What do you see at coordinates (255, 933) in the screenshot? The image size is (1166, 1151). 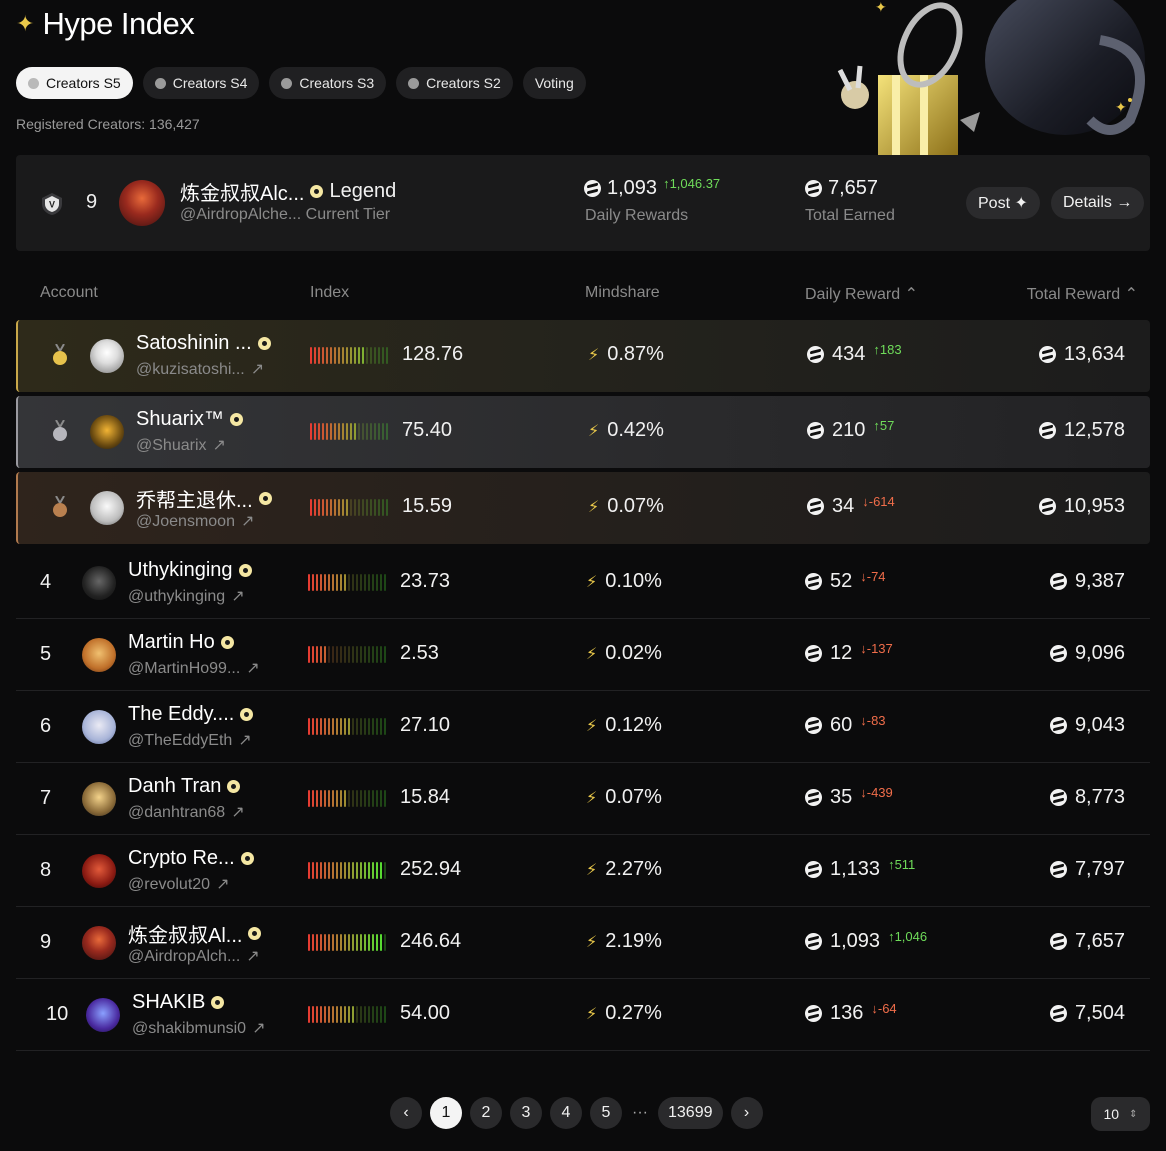 I see `verified-badge-icon` at bounding box center [255, 933].